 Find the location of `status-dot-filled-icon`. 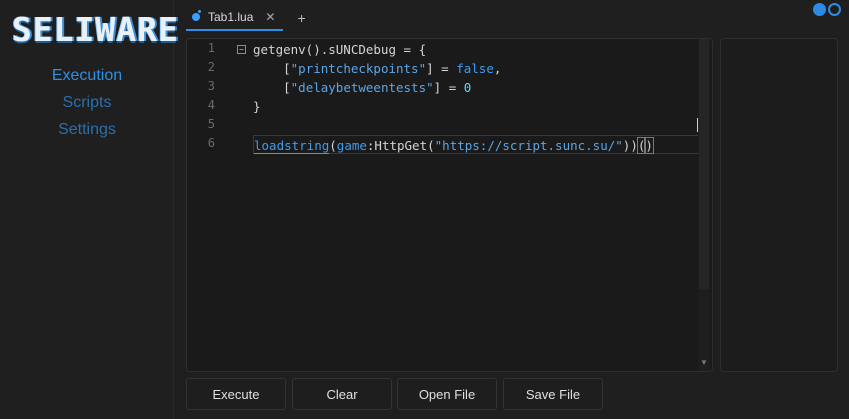

status-dot-filled-icon is located at coordinates (819, 9).